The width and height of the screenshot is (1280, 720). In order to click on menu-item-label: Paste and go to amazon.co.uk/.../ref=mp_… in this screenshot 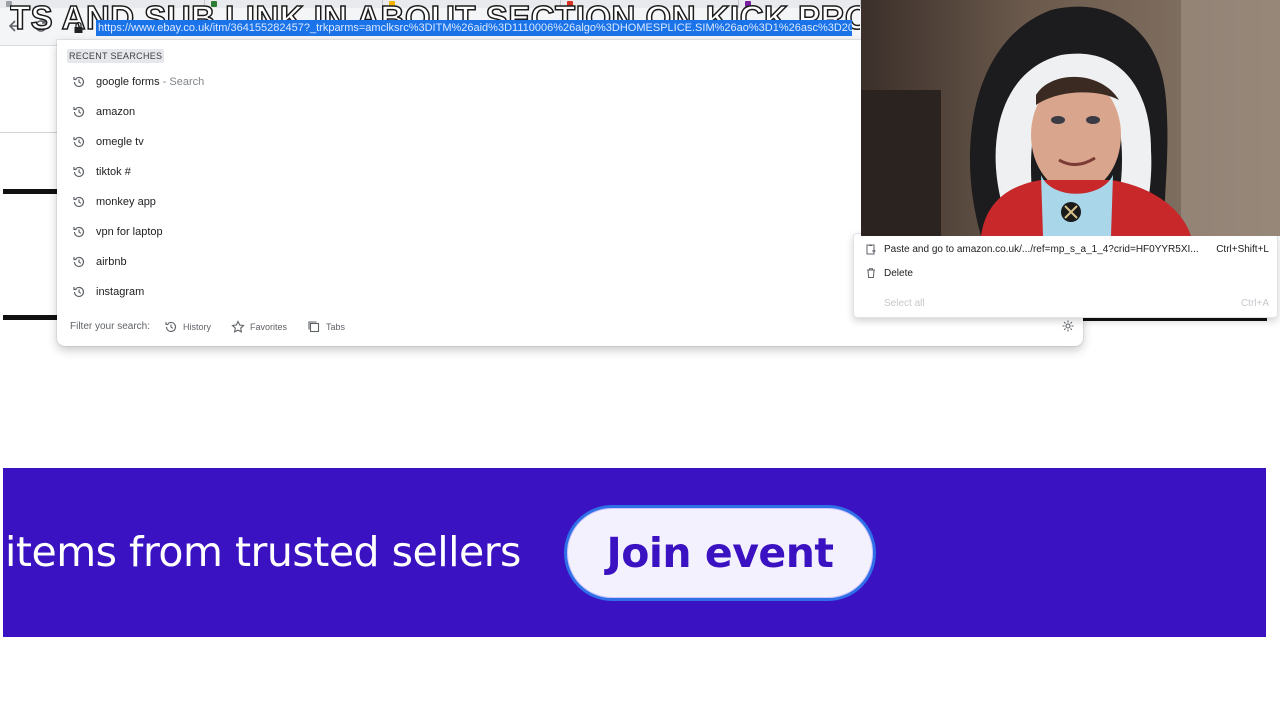, I will do `click(1041, 249)`.